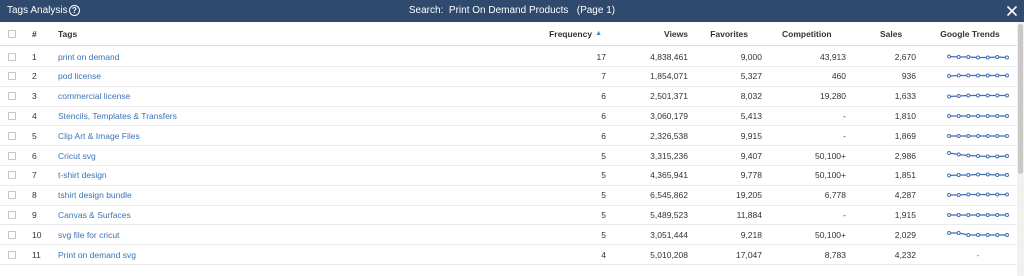 This screenshot has height=276, width=1024. What do you see at coordinates (94, 214) in the screenshot?
I see `tag-link: Canvas & Surfaces` at bounding box center [94, 214].